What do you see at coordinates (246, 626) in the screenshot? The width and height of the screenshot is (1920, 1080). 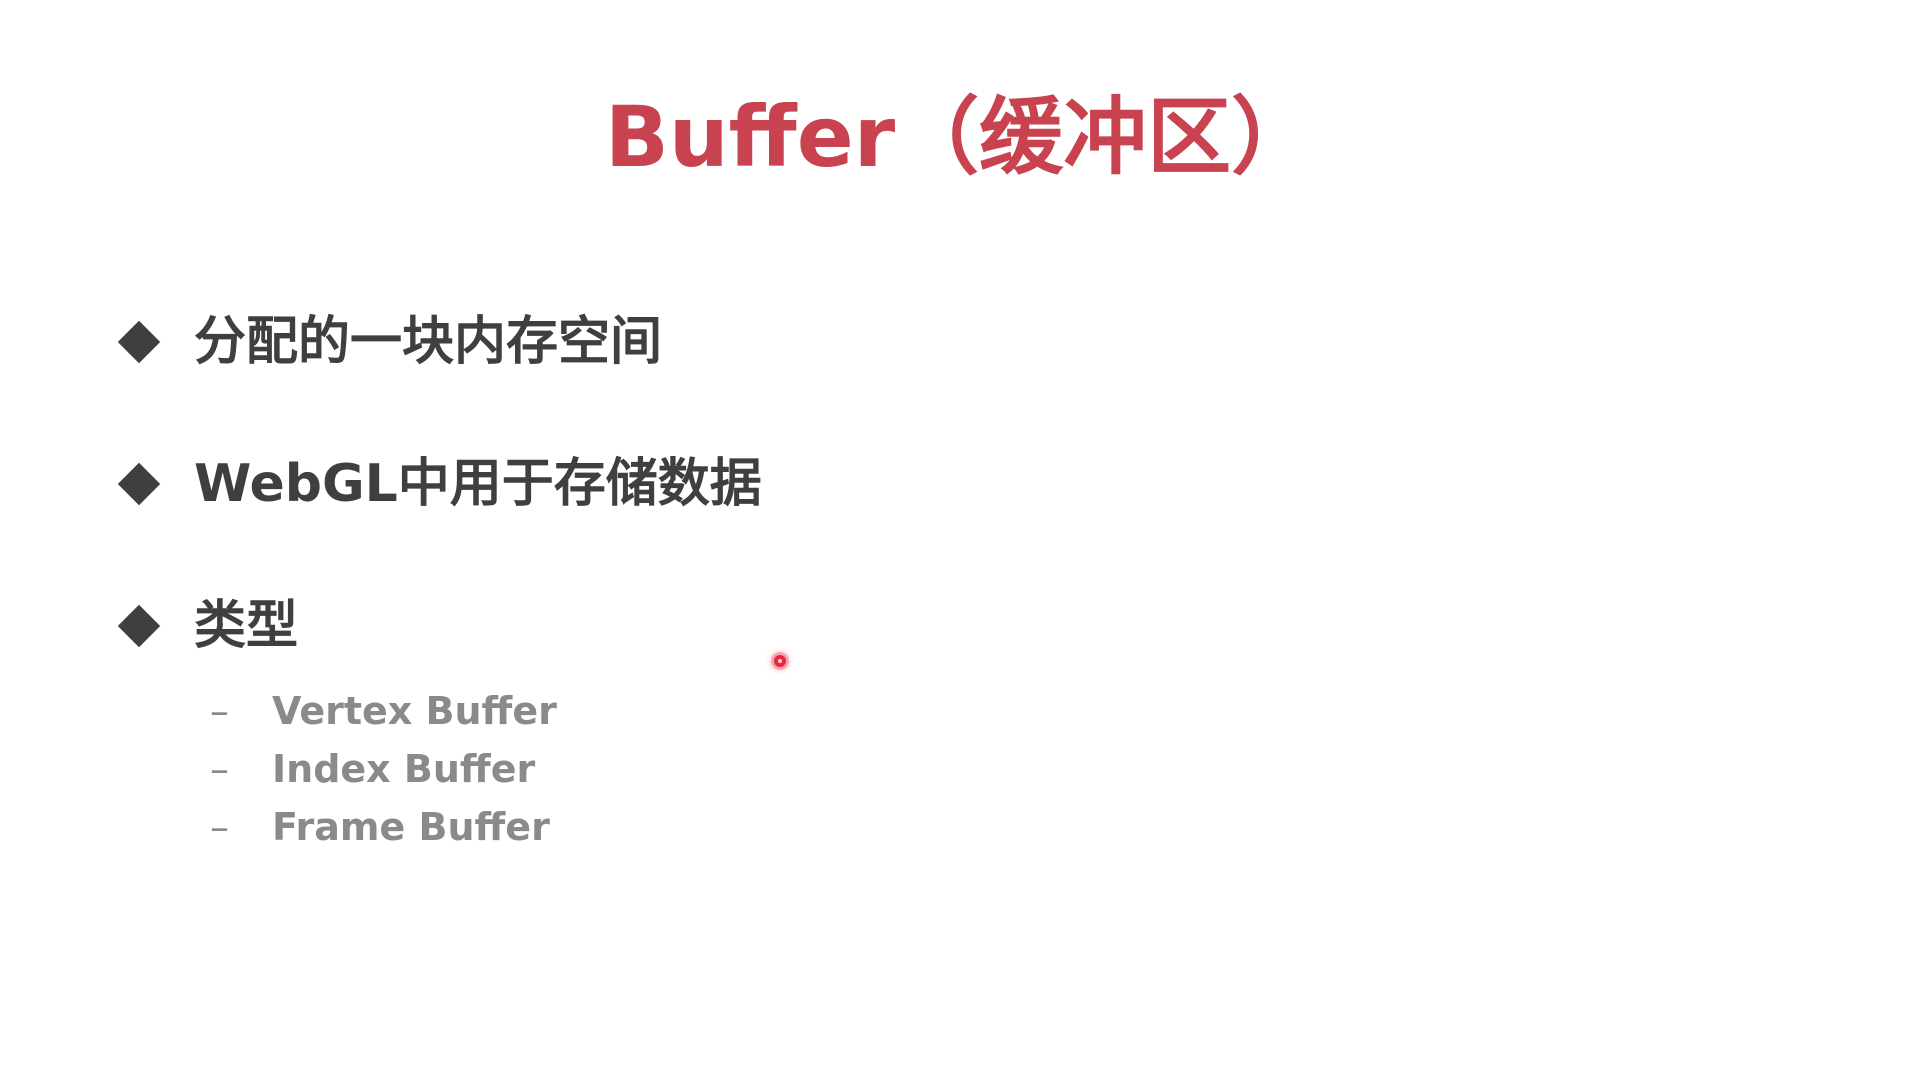 I see `bullet-text: 类型` at bounding box center [246, 626].